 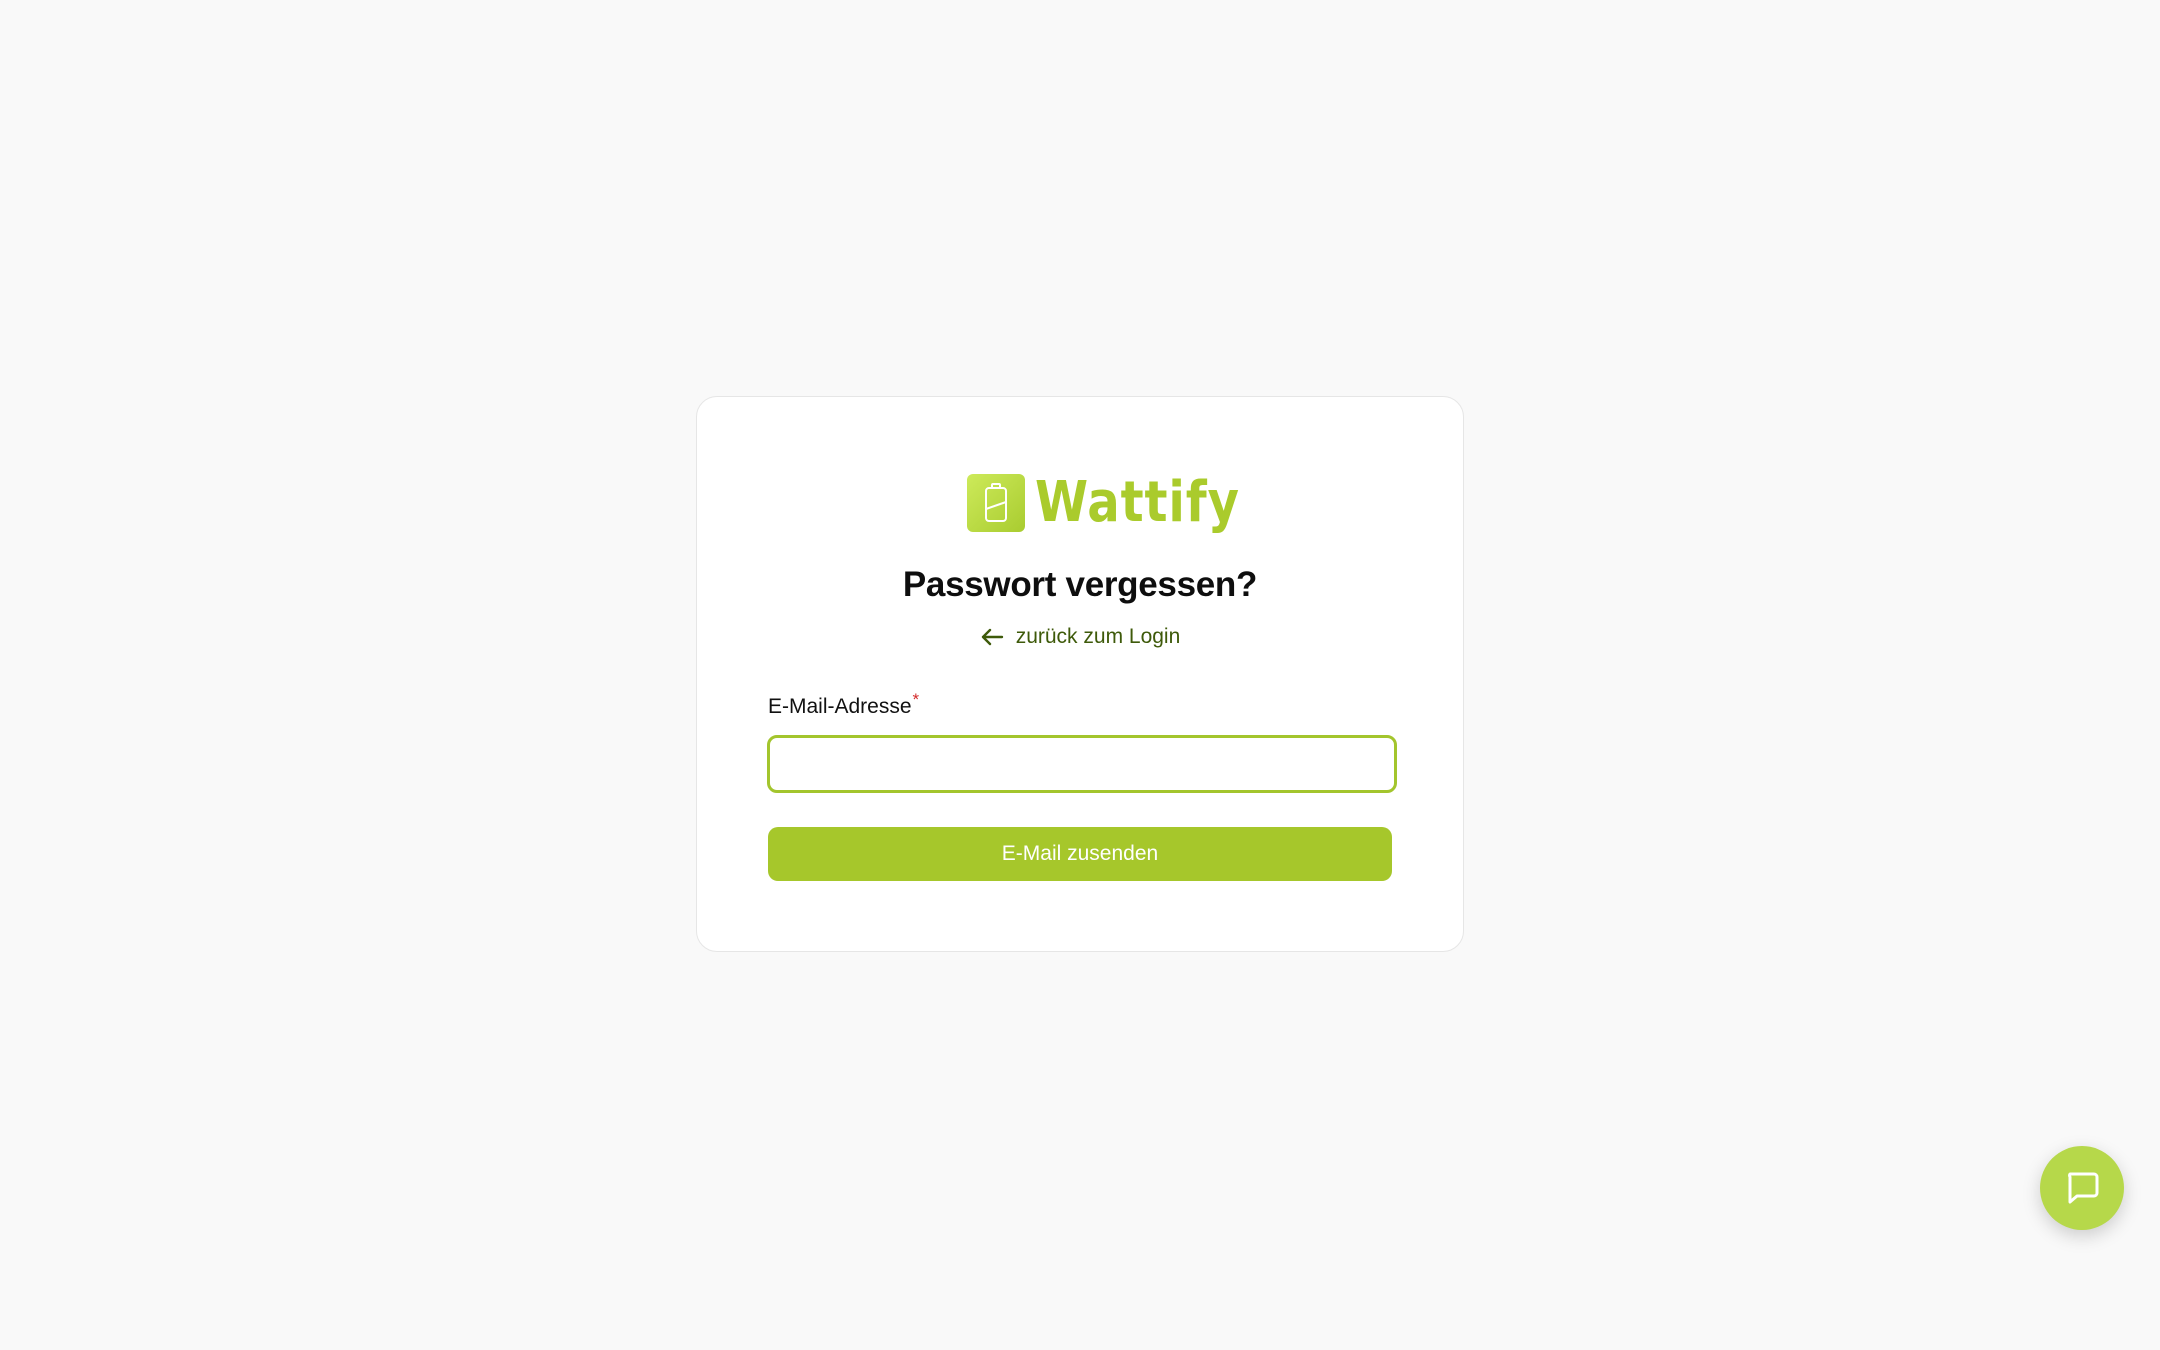 What do you see at coordinates (992, 637) in the screenshot?
I see `arrow-left-icon` at bounding box center [992, 637].